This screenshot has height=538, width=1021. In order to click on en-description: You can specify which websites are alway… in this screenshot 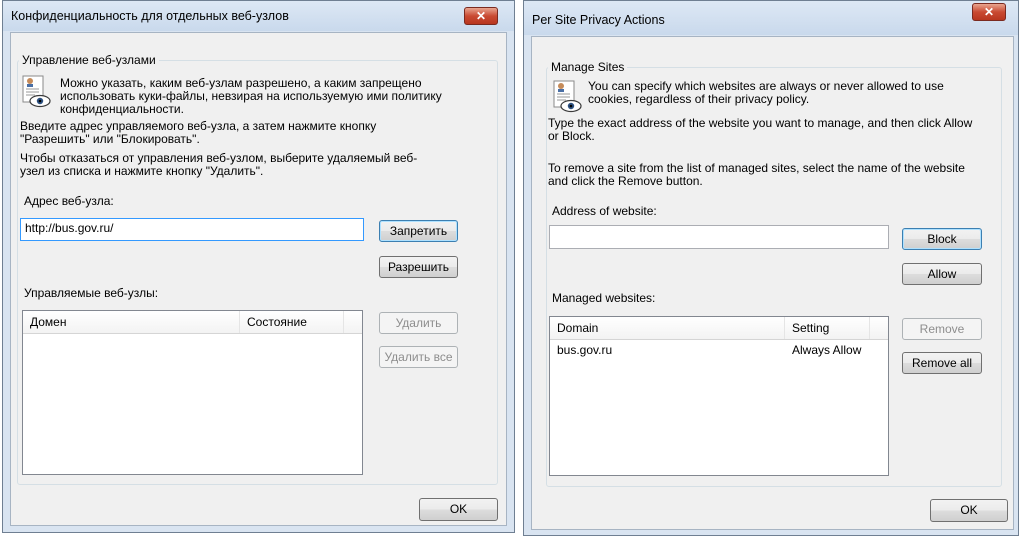, I will do `click(766, 92)`.